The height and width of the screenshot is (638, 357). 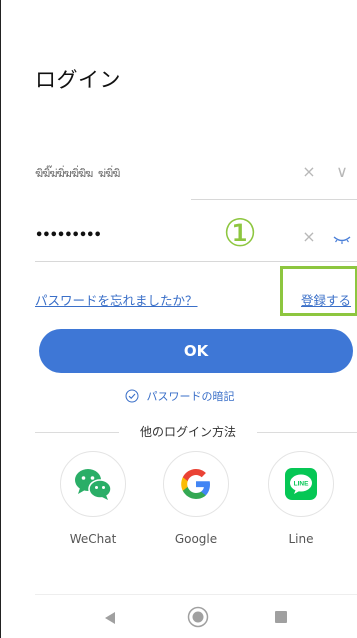 I want to click on wechat-bubble, so click(x=93, y=484).